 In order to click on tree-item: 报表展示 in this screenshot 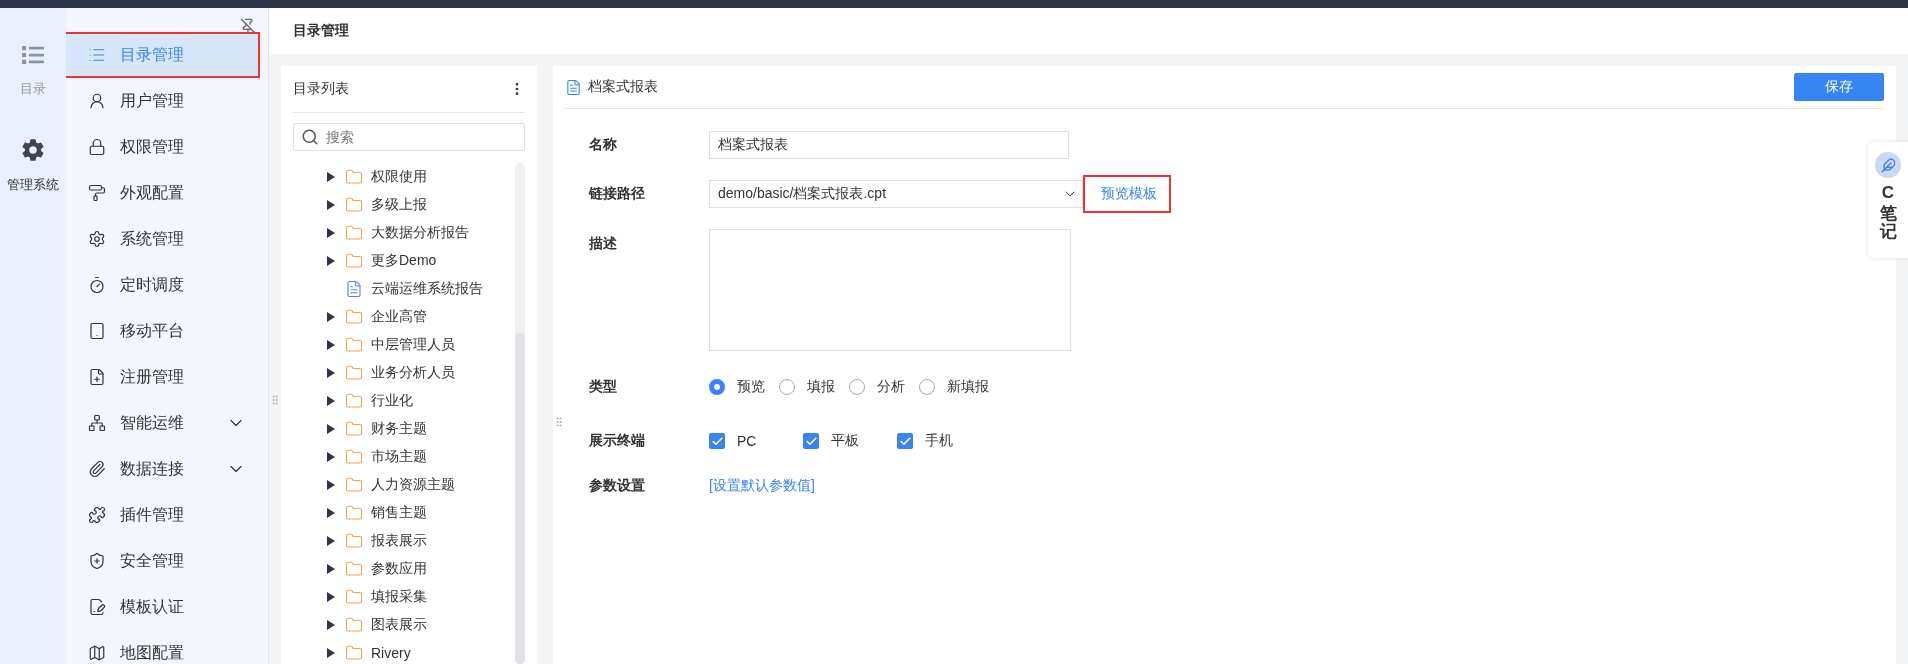, I will do `click(404, 541)`.